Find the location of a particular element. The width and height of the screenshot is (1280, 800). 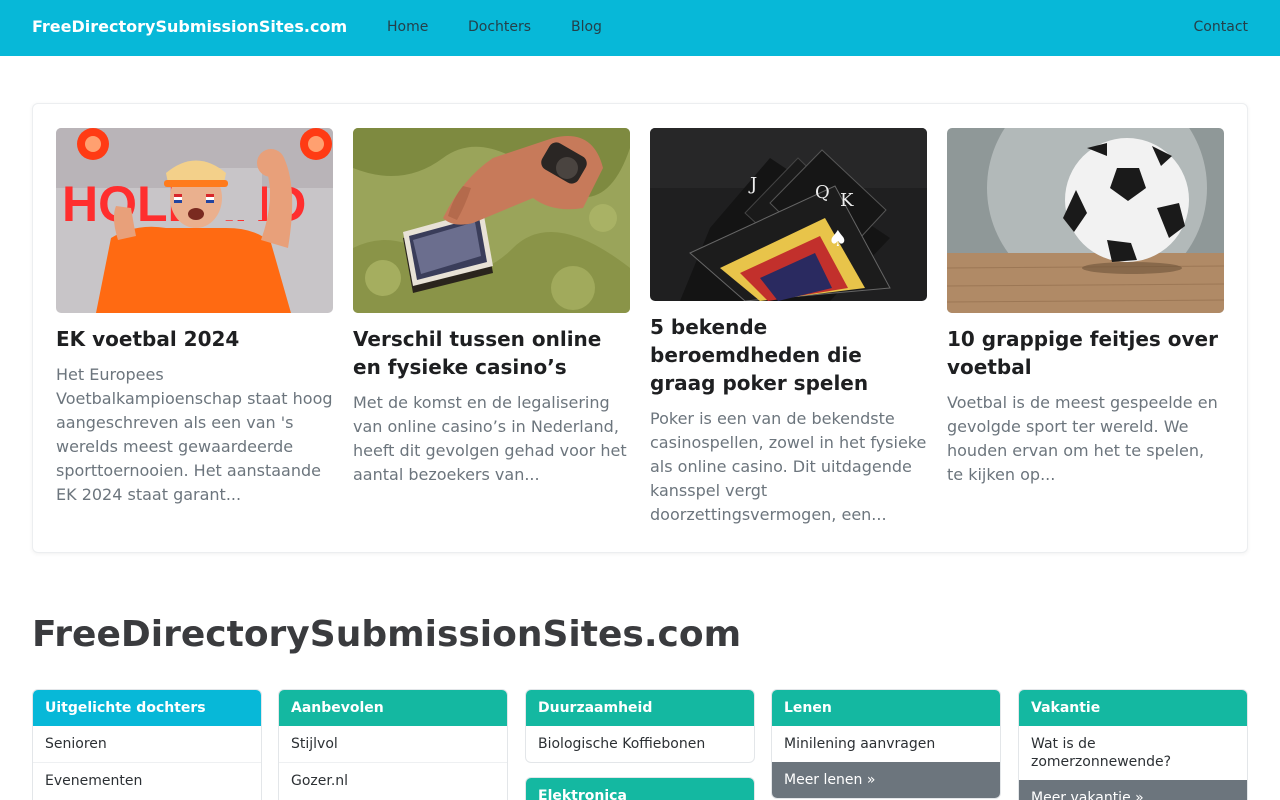

category-link: Stijlvol is located at coordinates (393, 744).